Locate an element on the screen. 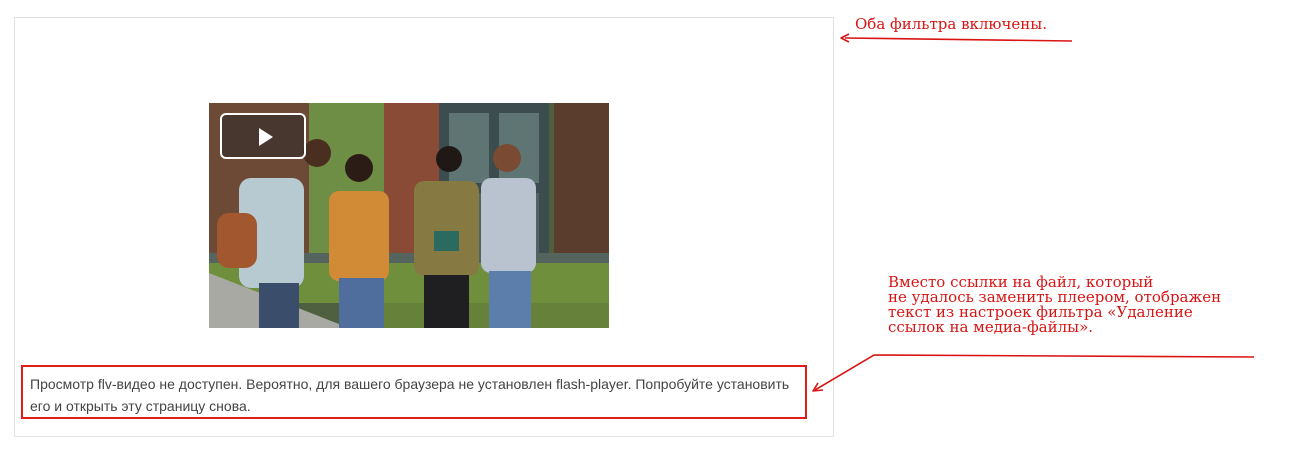  arrow-top is located at coordinates (956, 38).